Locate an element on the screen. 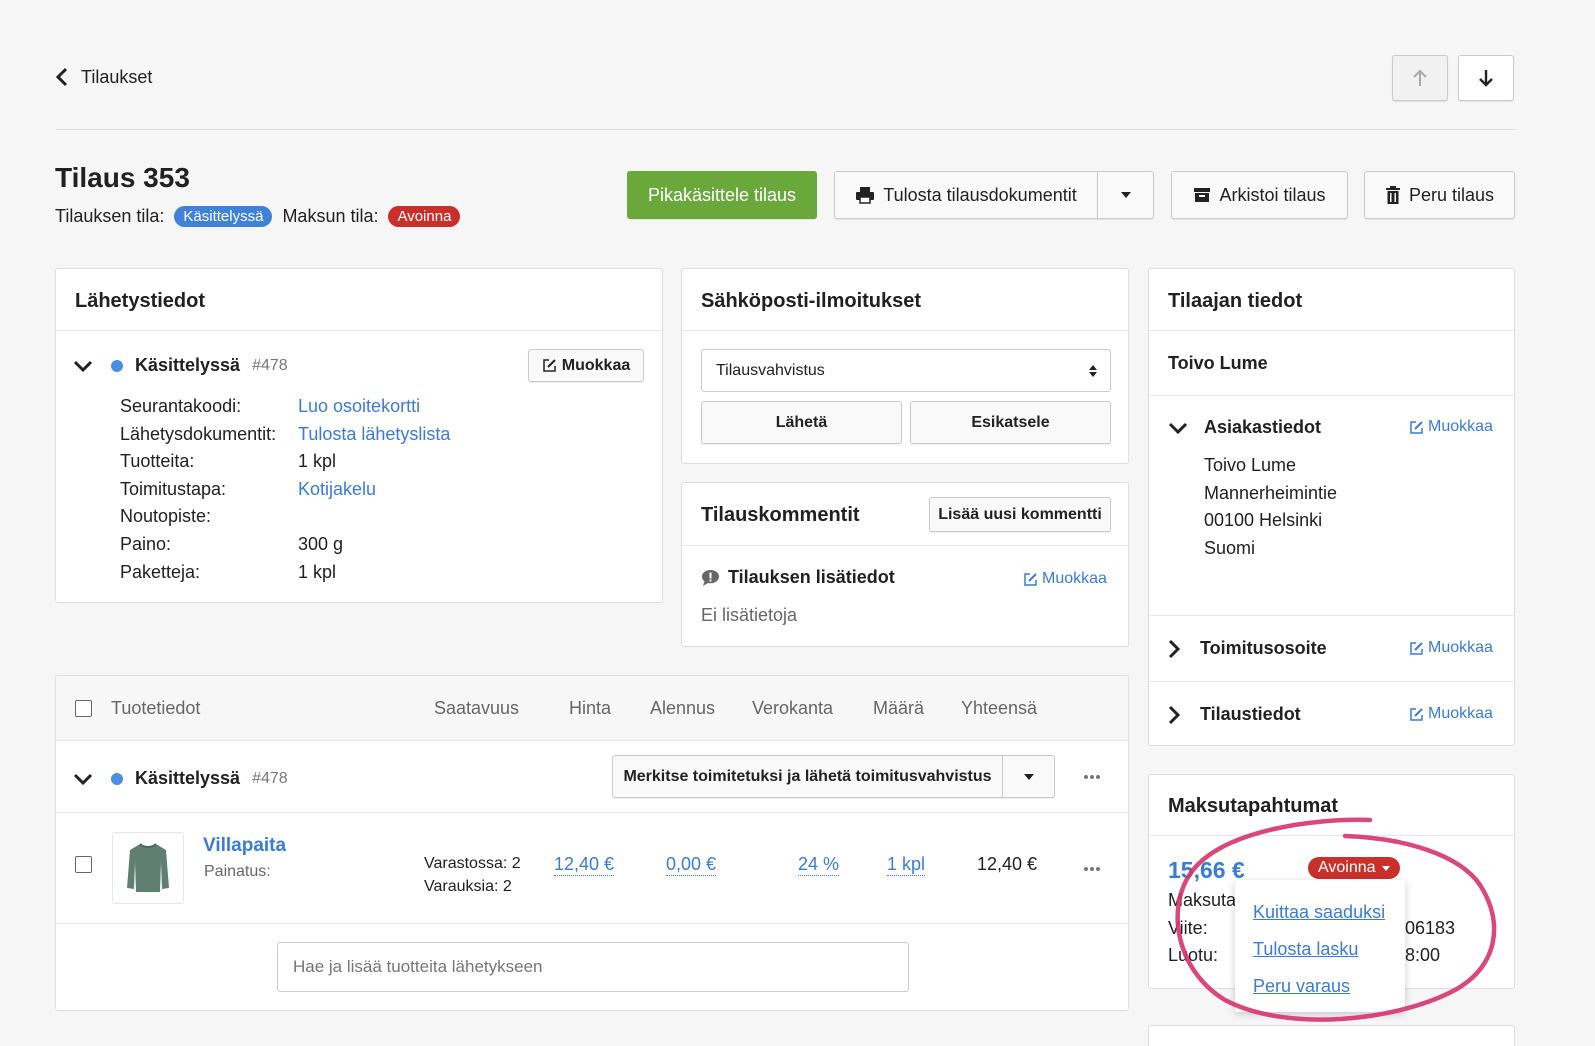 Image resolution: width=1595 pixels, height=1046 pixels. order-details-toggle: Tilaustiedot is located at coordinates (1234, 714).